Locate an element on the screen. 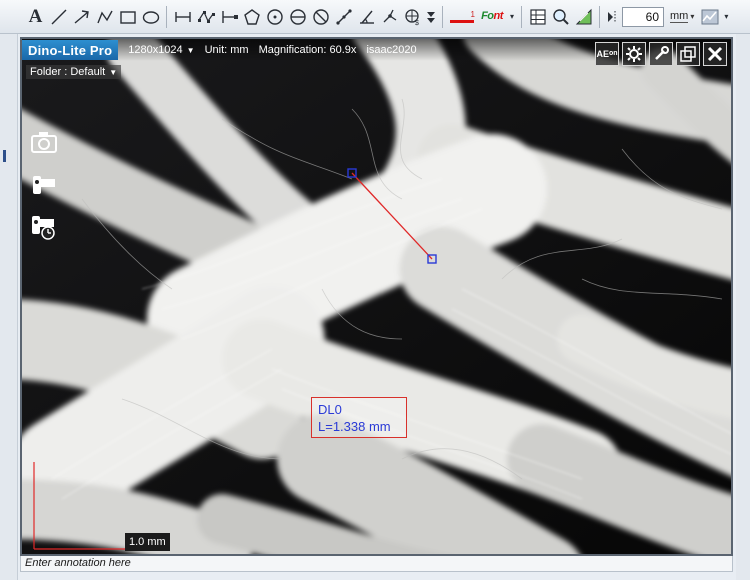 This screenshot has width=750, height=580. ae-label-top: AE is located at coordinates (602, 54).